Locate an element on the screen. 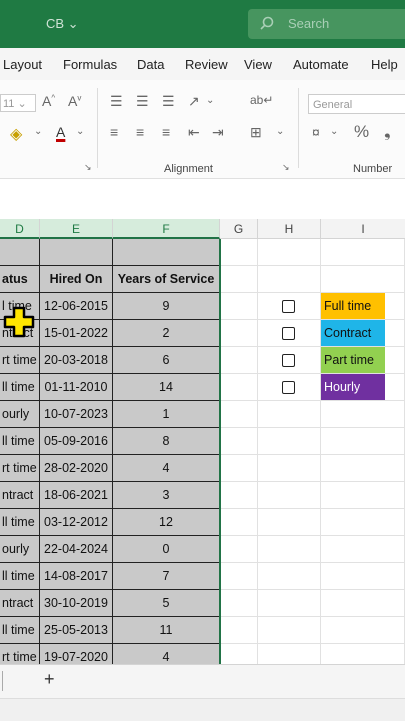 Image resolution: width=405 pixels, height=721 pixels. align-center-icon: ≡ is located at coordinates (140, 132).